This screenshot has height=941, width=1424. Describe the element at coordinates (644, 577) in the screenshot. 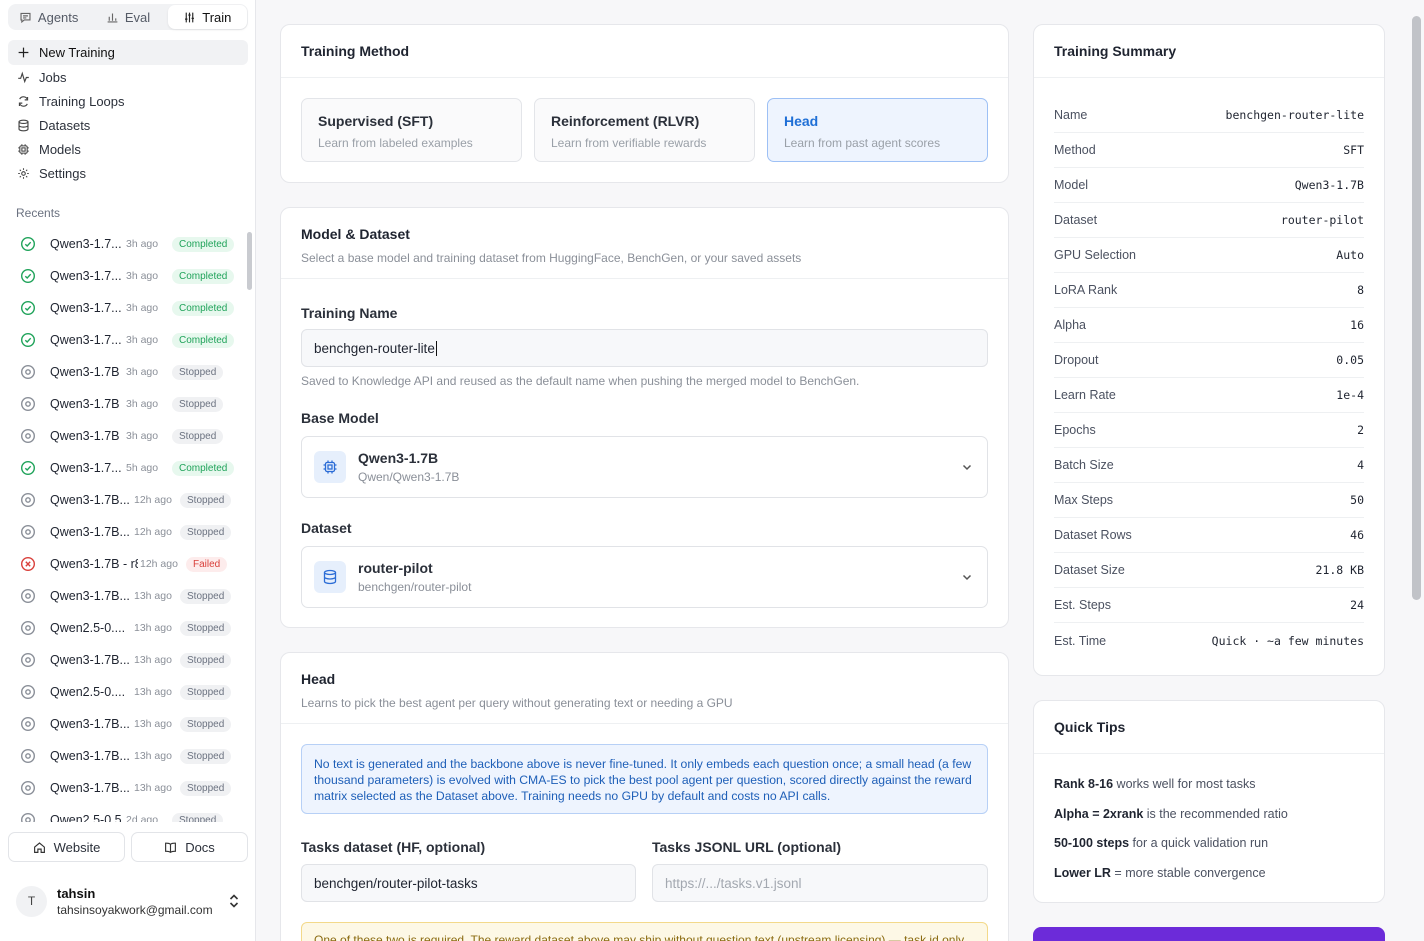

I see `dataset-select: router-pilot benchgen/router-pilot` at that location.